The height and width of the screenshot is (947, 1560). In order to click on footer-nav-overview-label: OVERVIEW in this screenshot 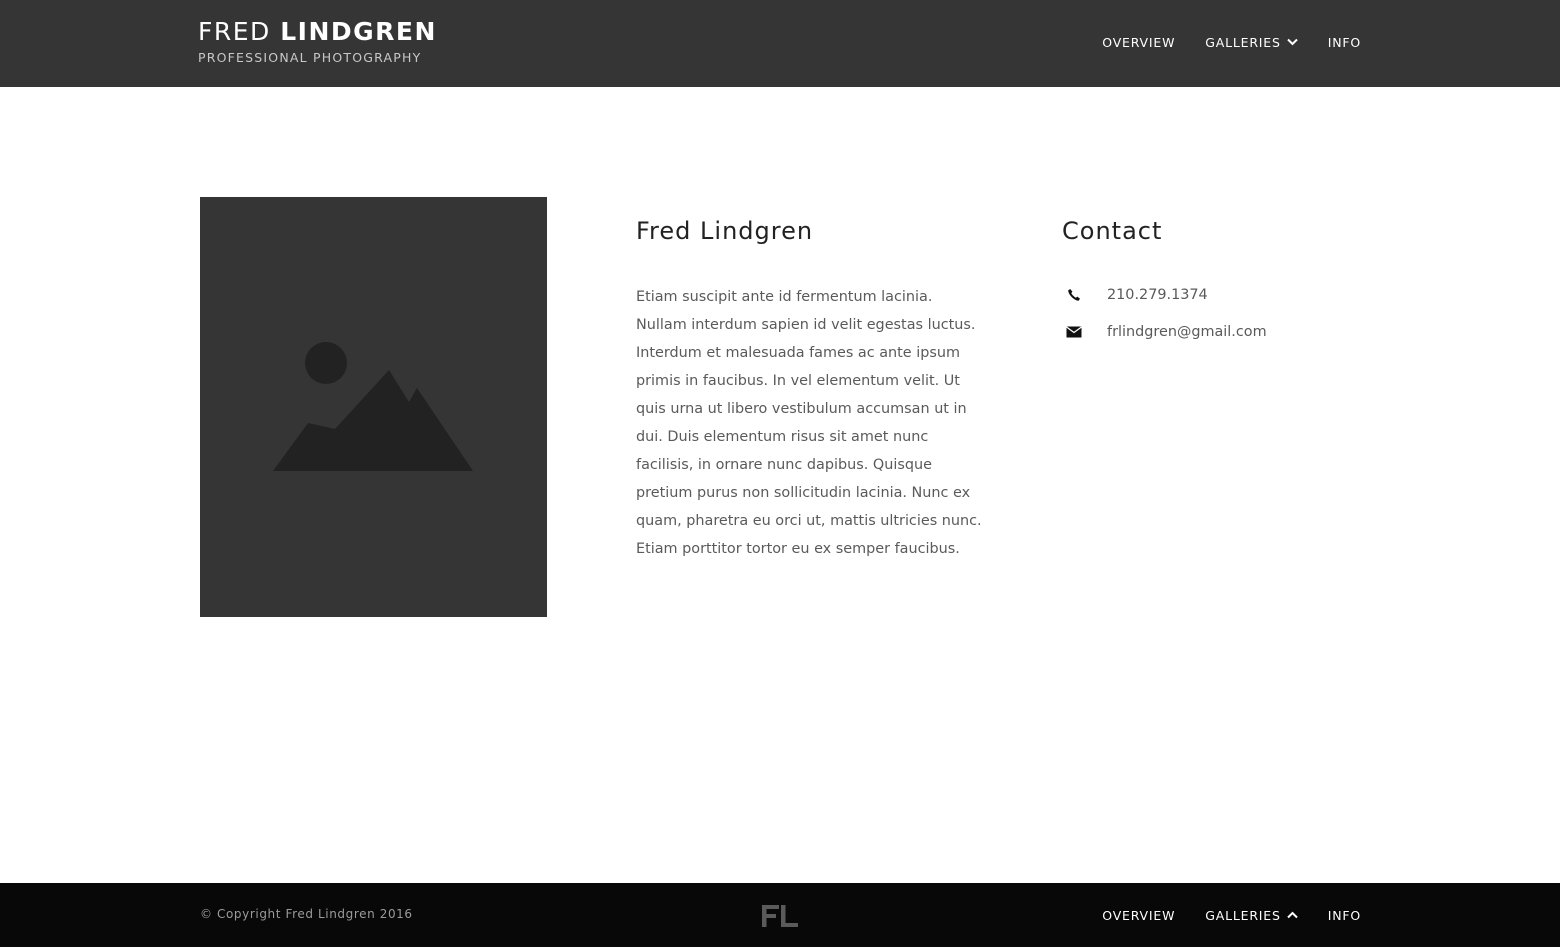, I will do `click(1139, 915)`.